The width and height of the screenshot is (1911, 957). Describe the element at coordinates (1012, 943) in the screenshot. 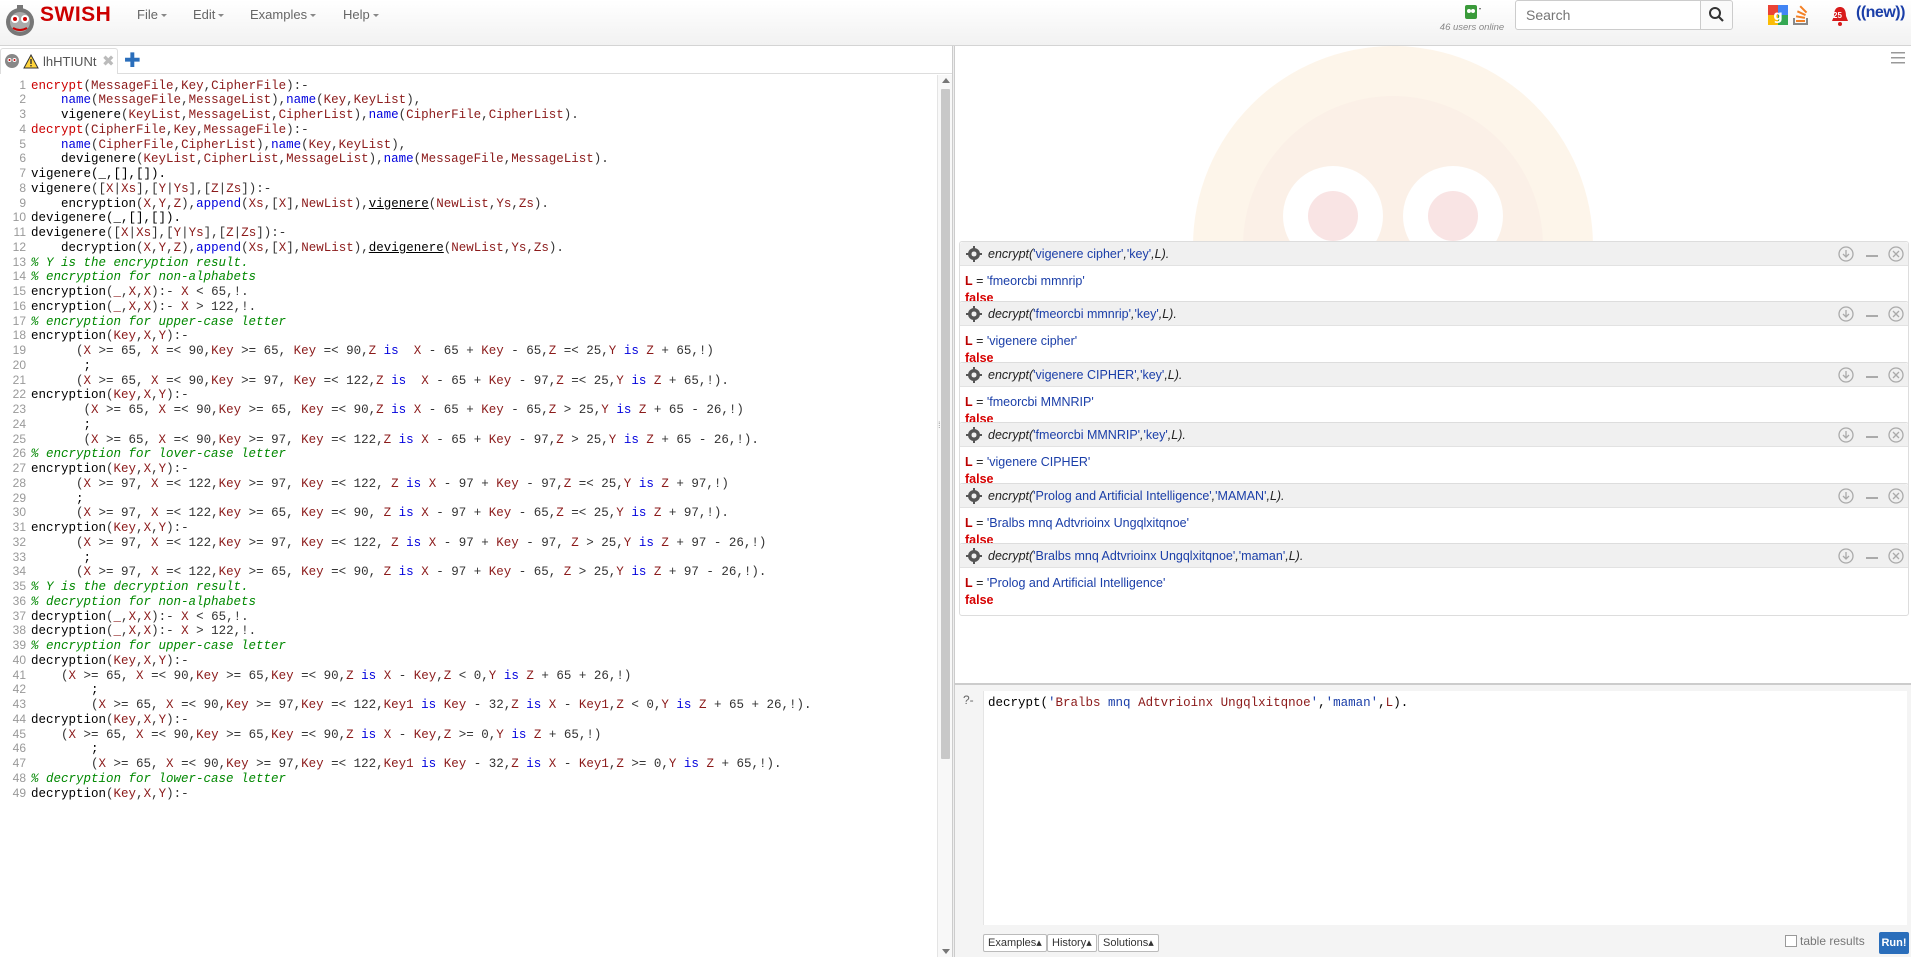

I see `examples-button-label: Examples` at that location.